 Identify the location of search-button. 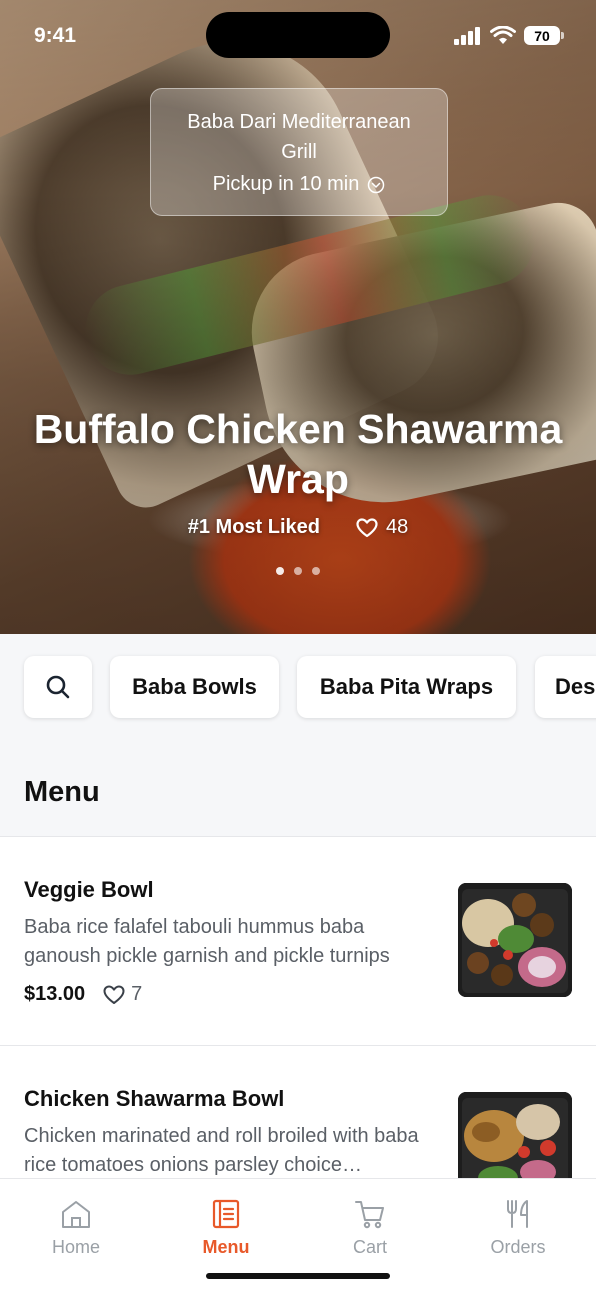
(58, 687).